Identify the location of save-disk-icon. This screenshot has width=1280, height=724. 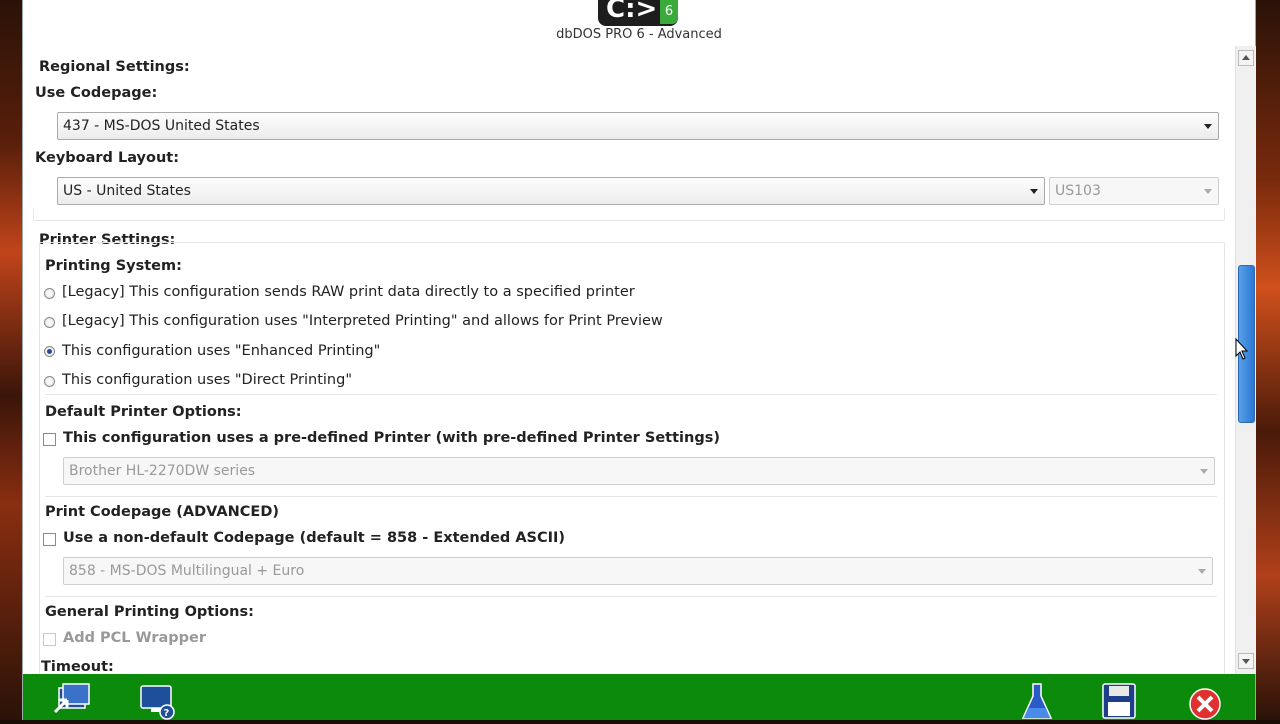
(1119, 701).